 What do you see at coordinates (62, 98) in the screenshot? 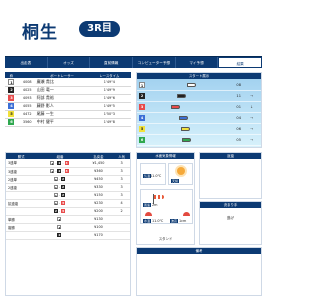
I see `racer-name: 阿部 貴裕` at bounding box center [62, 98].